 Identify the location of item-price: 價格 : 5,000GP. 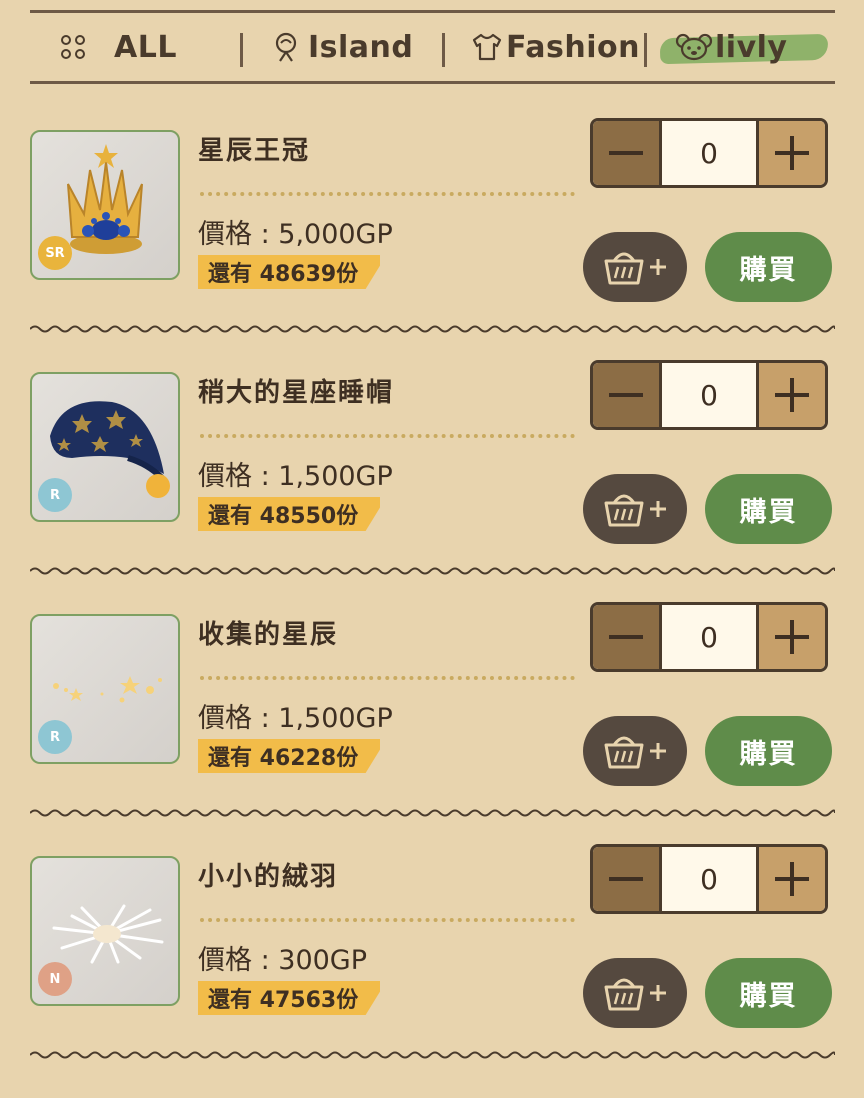
(295, 234).